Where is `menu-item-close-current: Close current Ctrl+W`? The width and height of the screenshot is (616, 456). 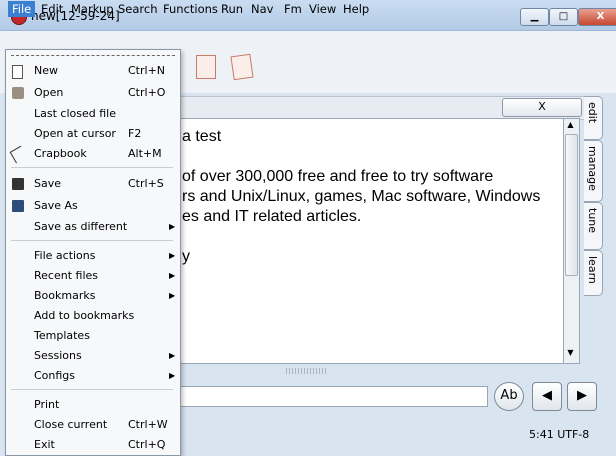
menu-item-close-current: Close current Ctrl+W is located at coordinates (90, 425).